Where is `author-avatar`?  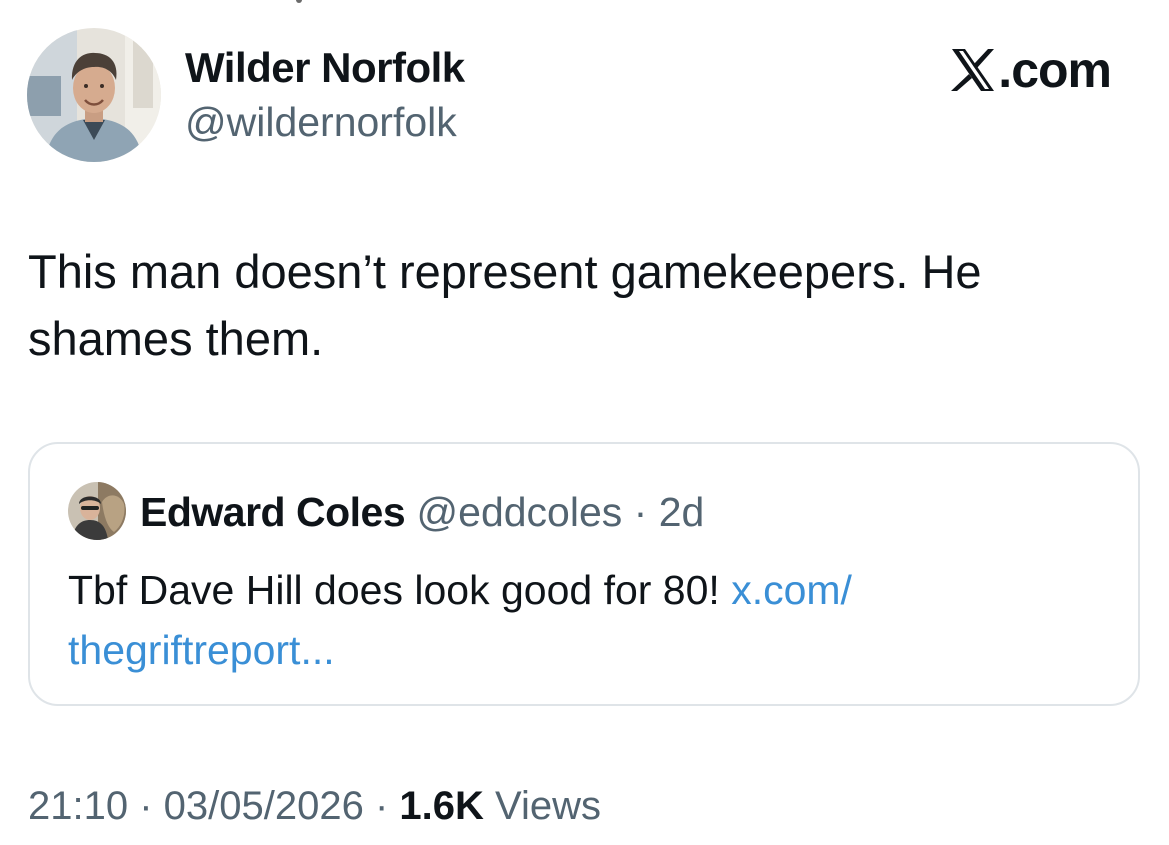 author-avatar is located at coordinates (94, 95).